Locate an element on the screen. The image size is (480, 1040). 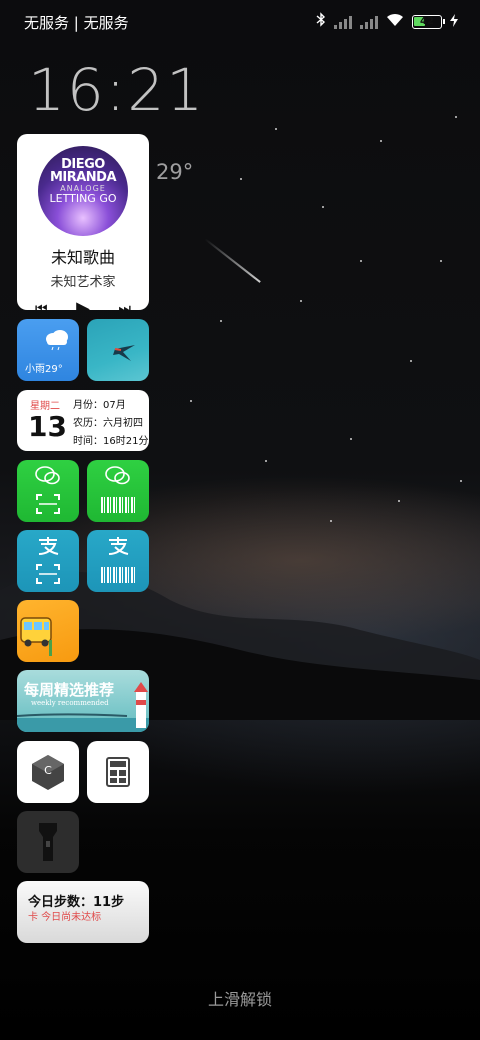
alipay-pay-button is located at coordinates (118, 561).